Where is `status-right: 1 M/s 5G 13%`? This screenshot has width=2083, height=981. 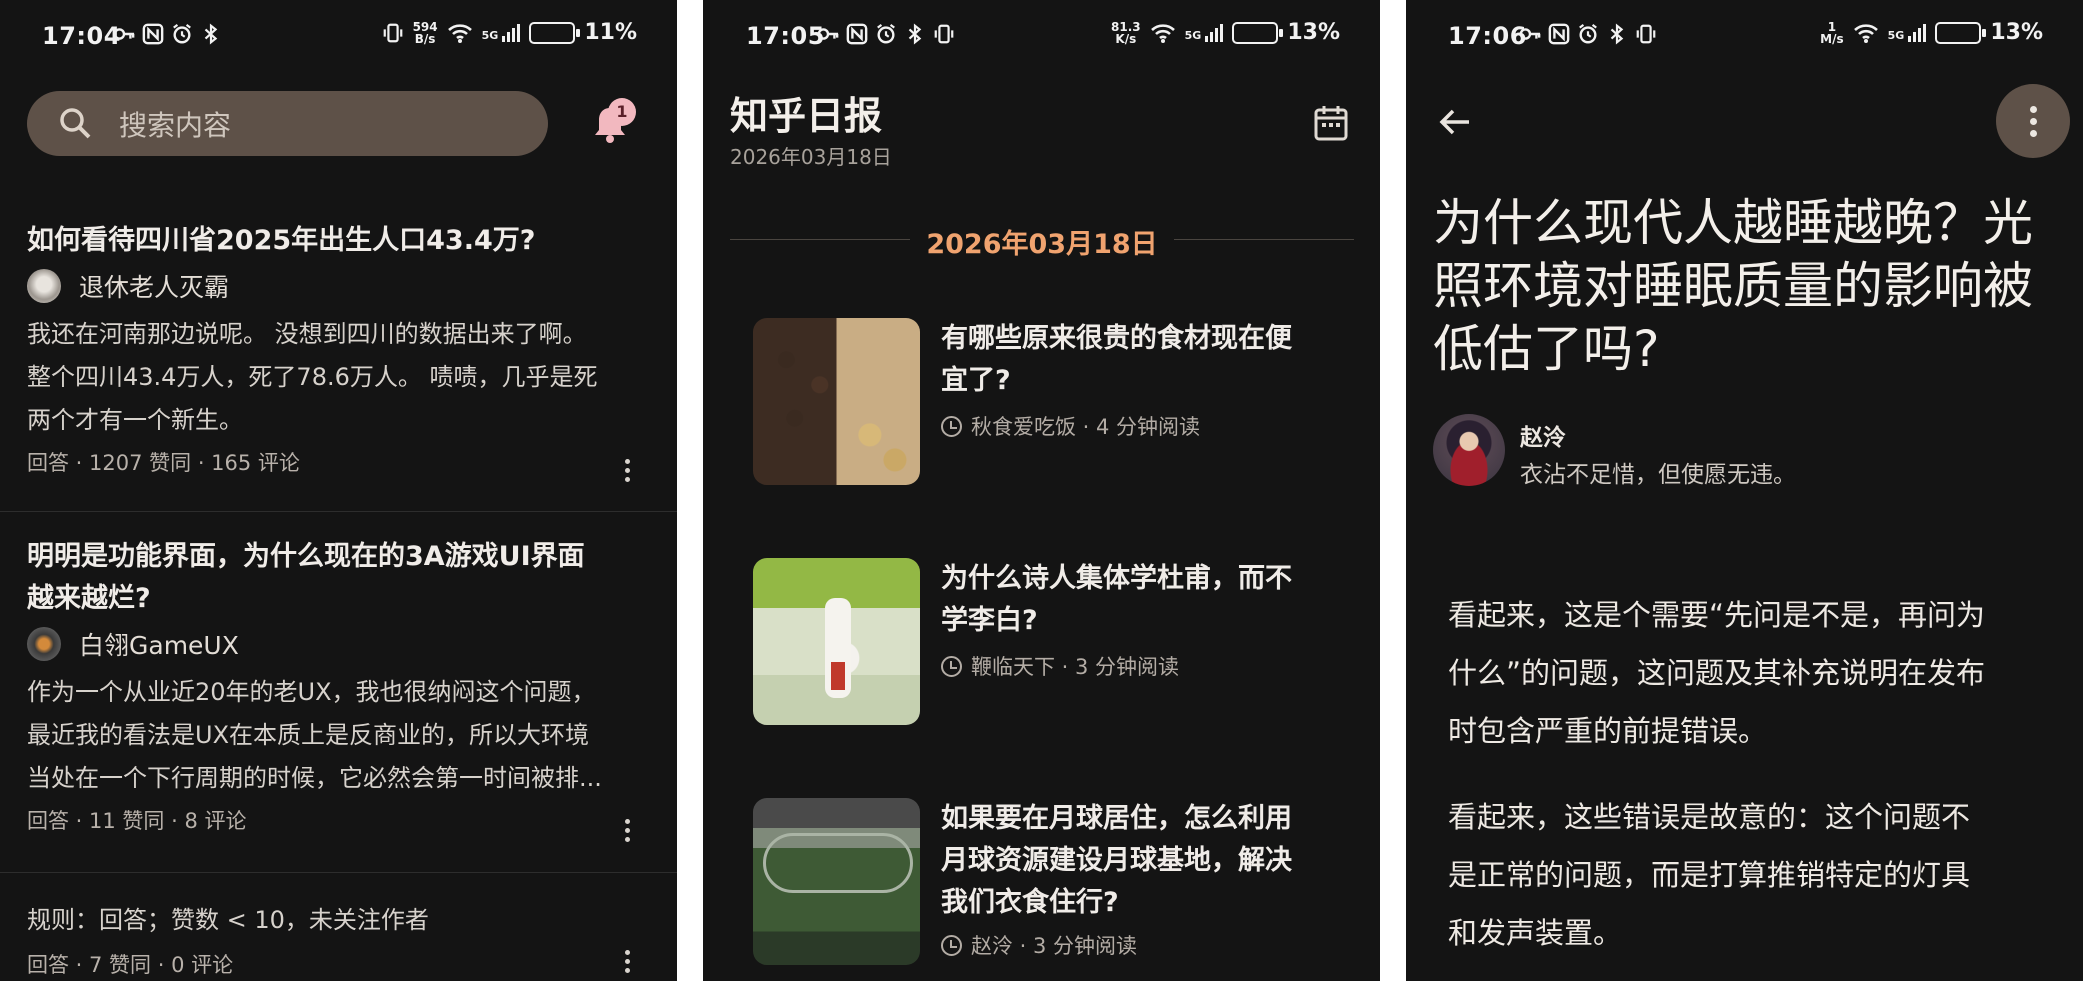
status-right: 1 M/s 5G 13% is located at coordinates (1931, 32).